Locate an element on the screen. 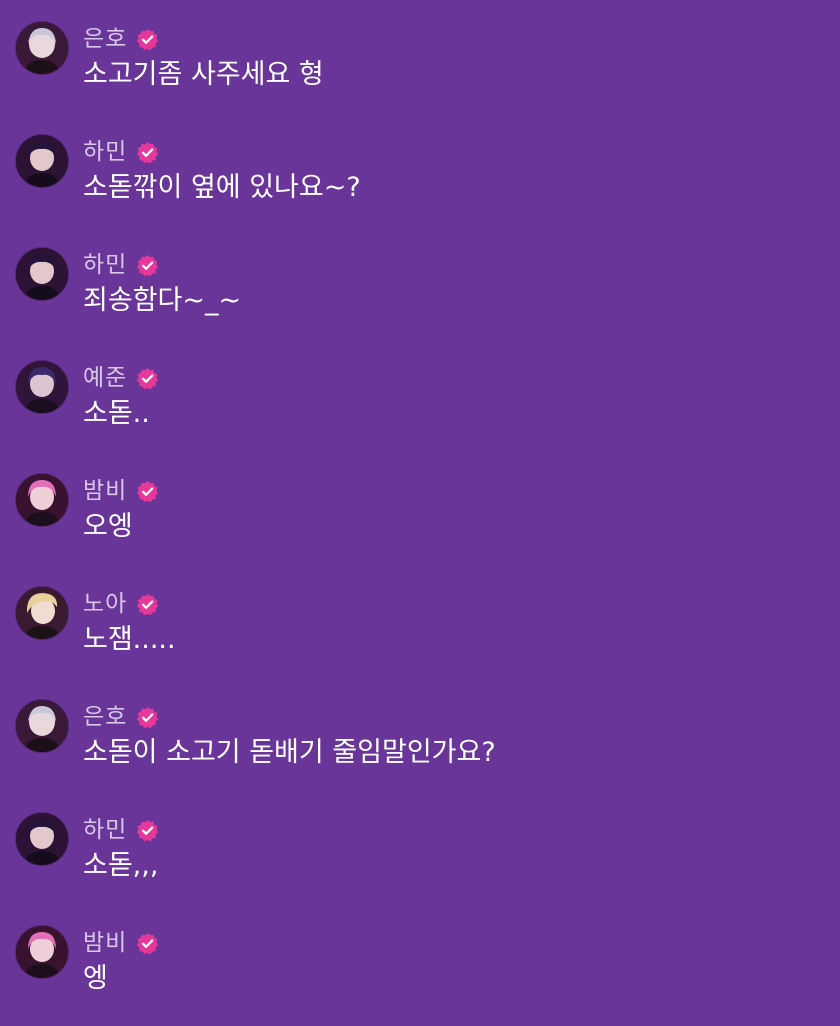 Image resolution: width=840 pixels, height=1026 pixels. avatar-yejun is located at coordinates (42, 387).